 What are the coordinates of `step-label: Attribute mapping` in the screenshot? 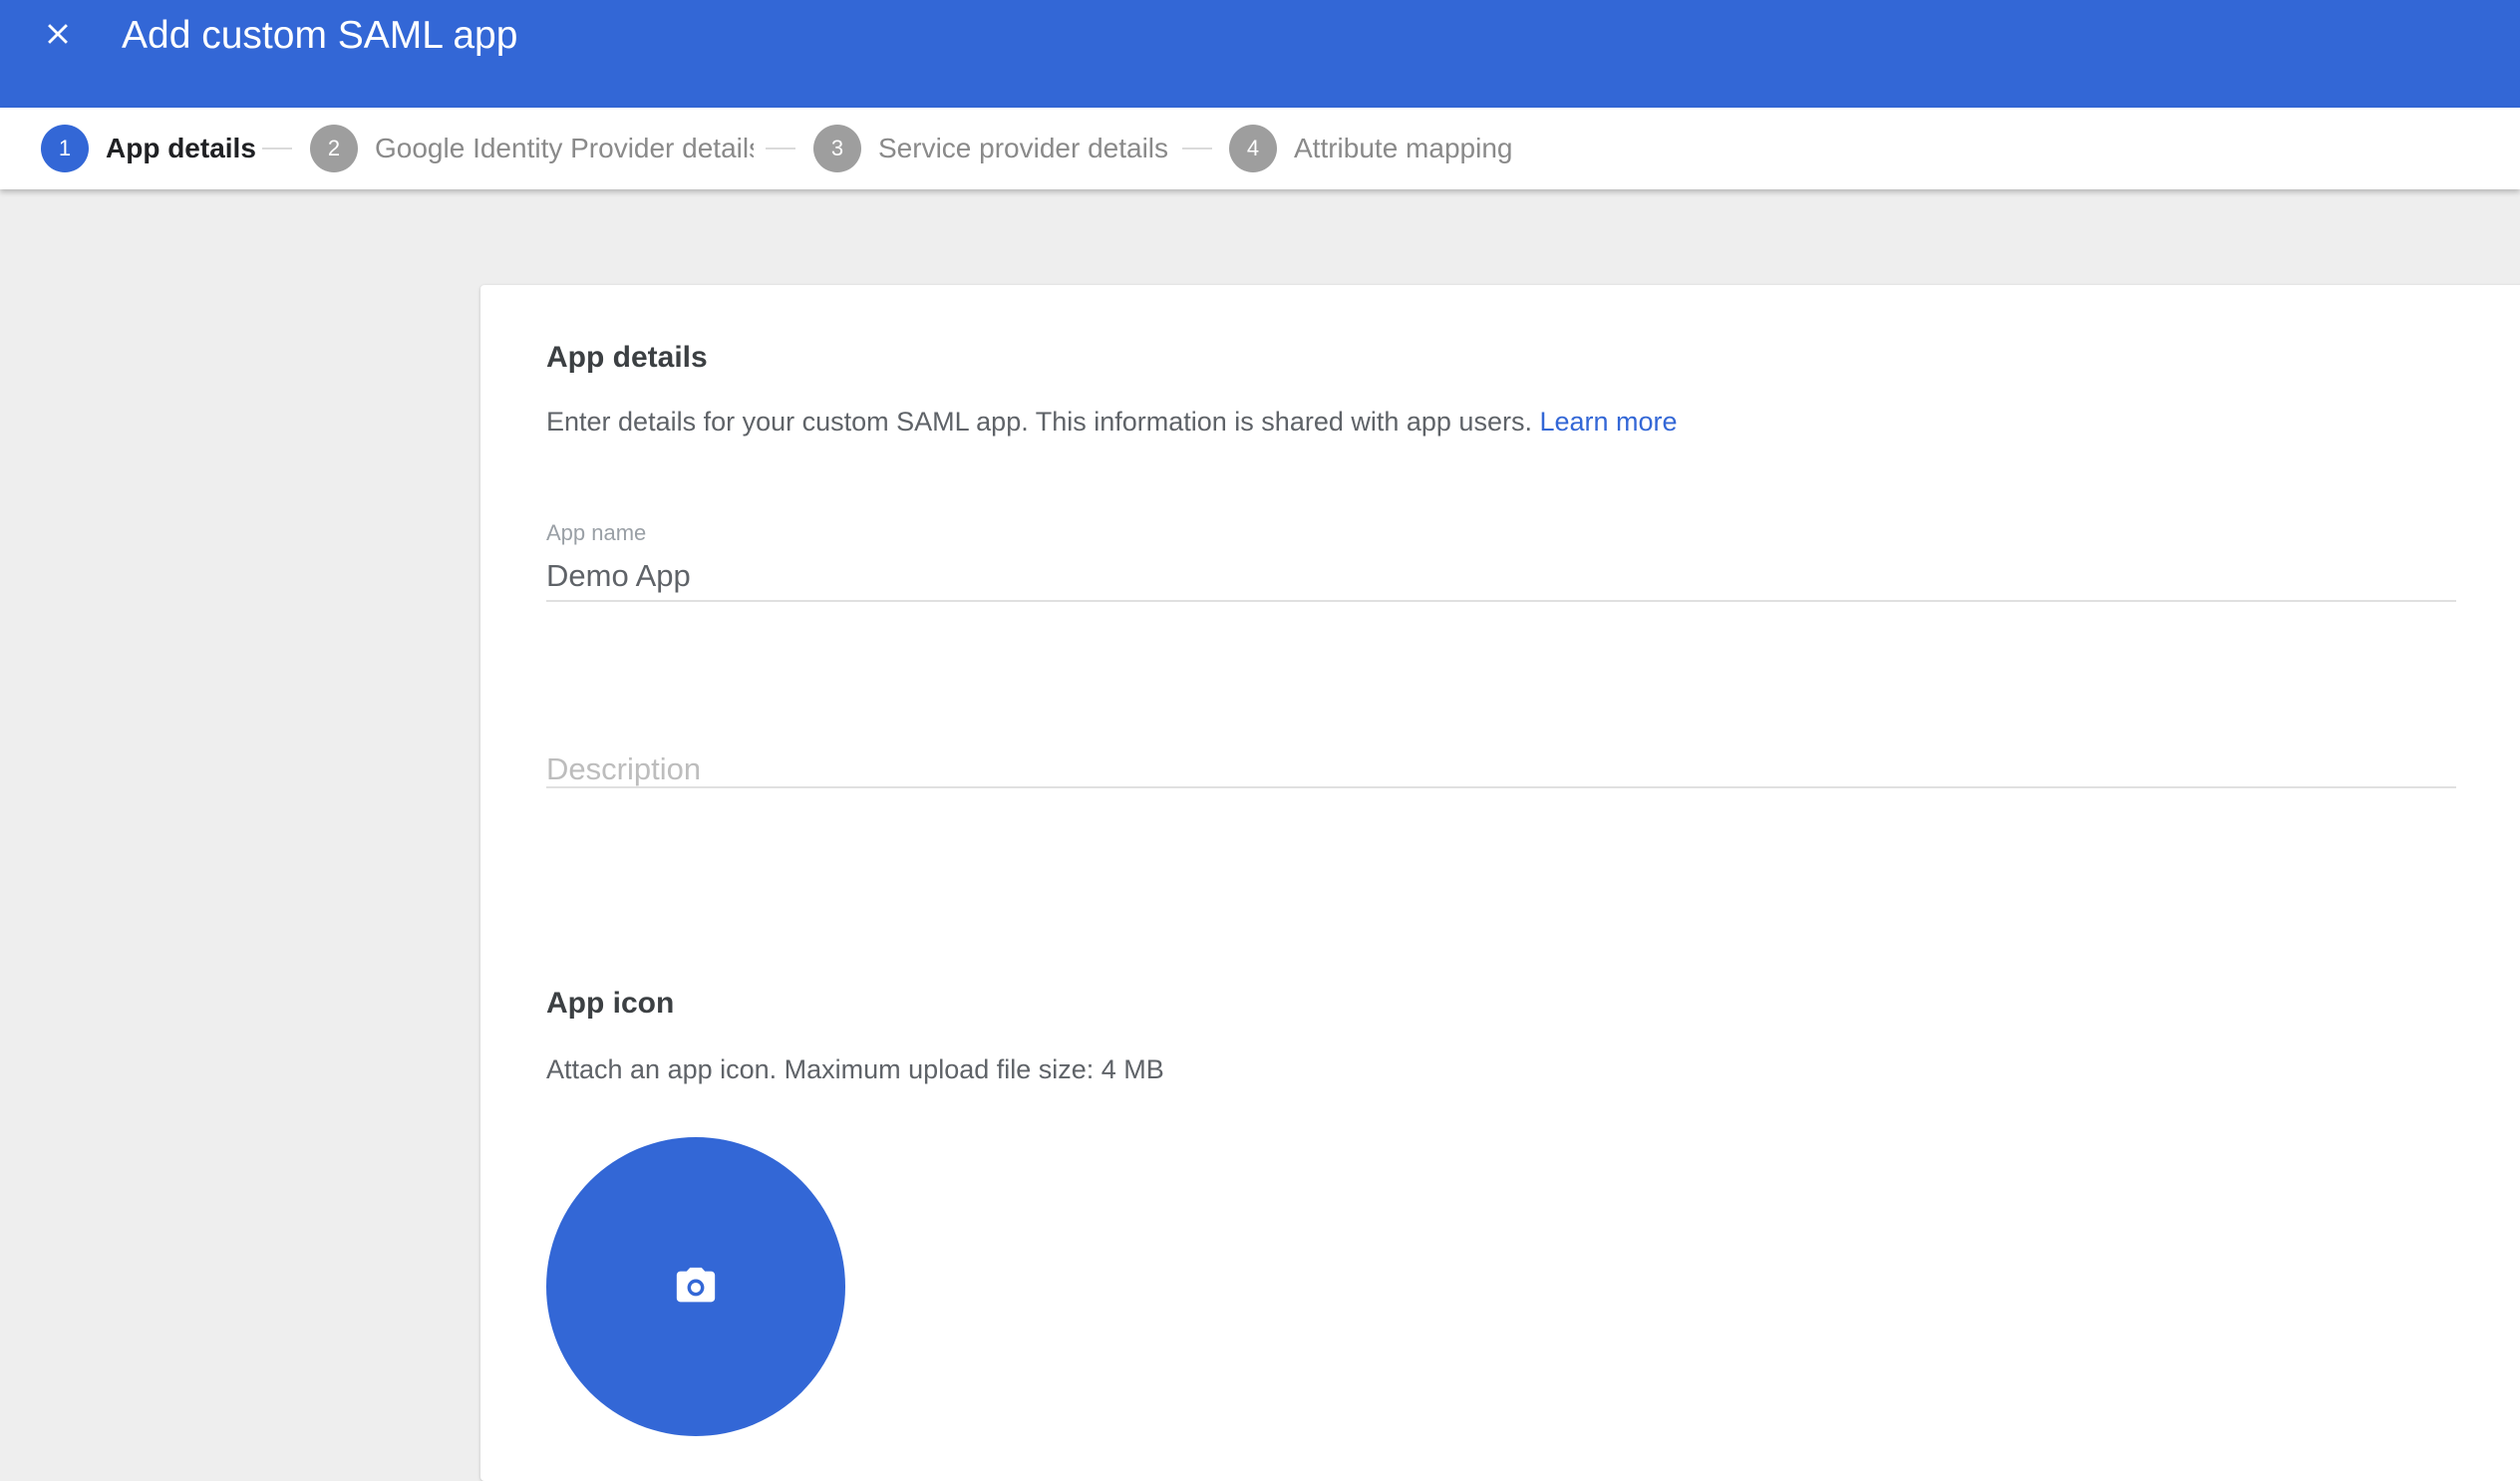 It's located at (1403, 148).